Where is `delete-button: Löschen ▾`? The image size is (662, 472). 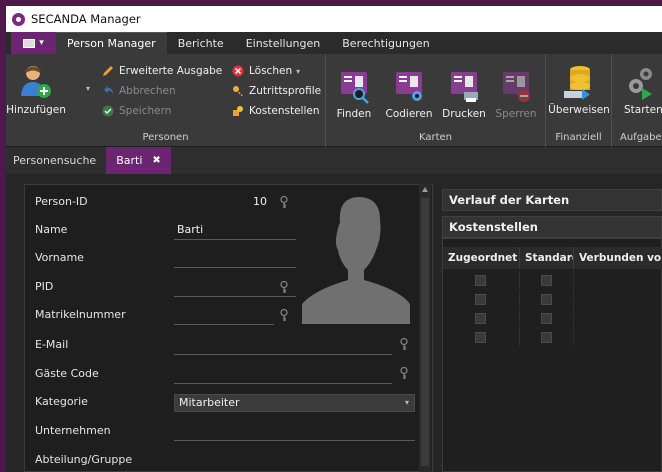 delete-button: Löschen ▾ is located at coordinates (266, 71).